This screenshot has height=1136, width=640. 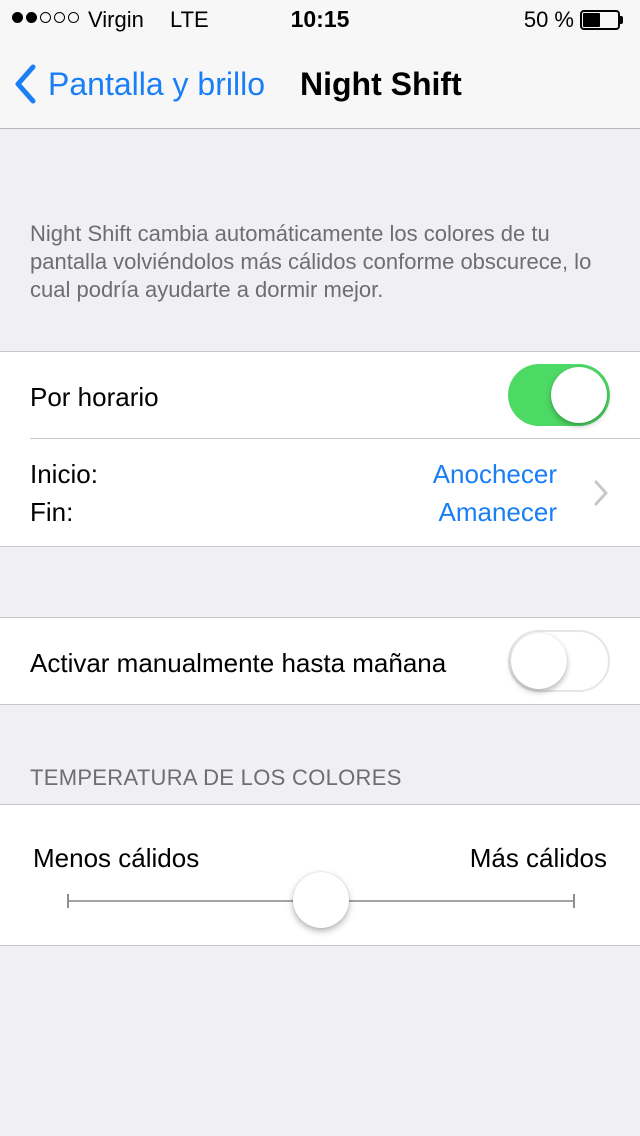 What do you see at coordinates (25, 84) in the screenshot?
I see `chevron-left-icon` at bounding box center [25, 84].